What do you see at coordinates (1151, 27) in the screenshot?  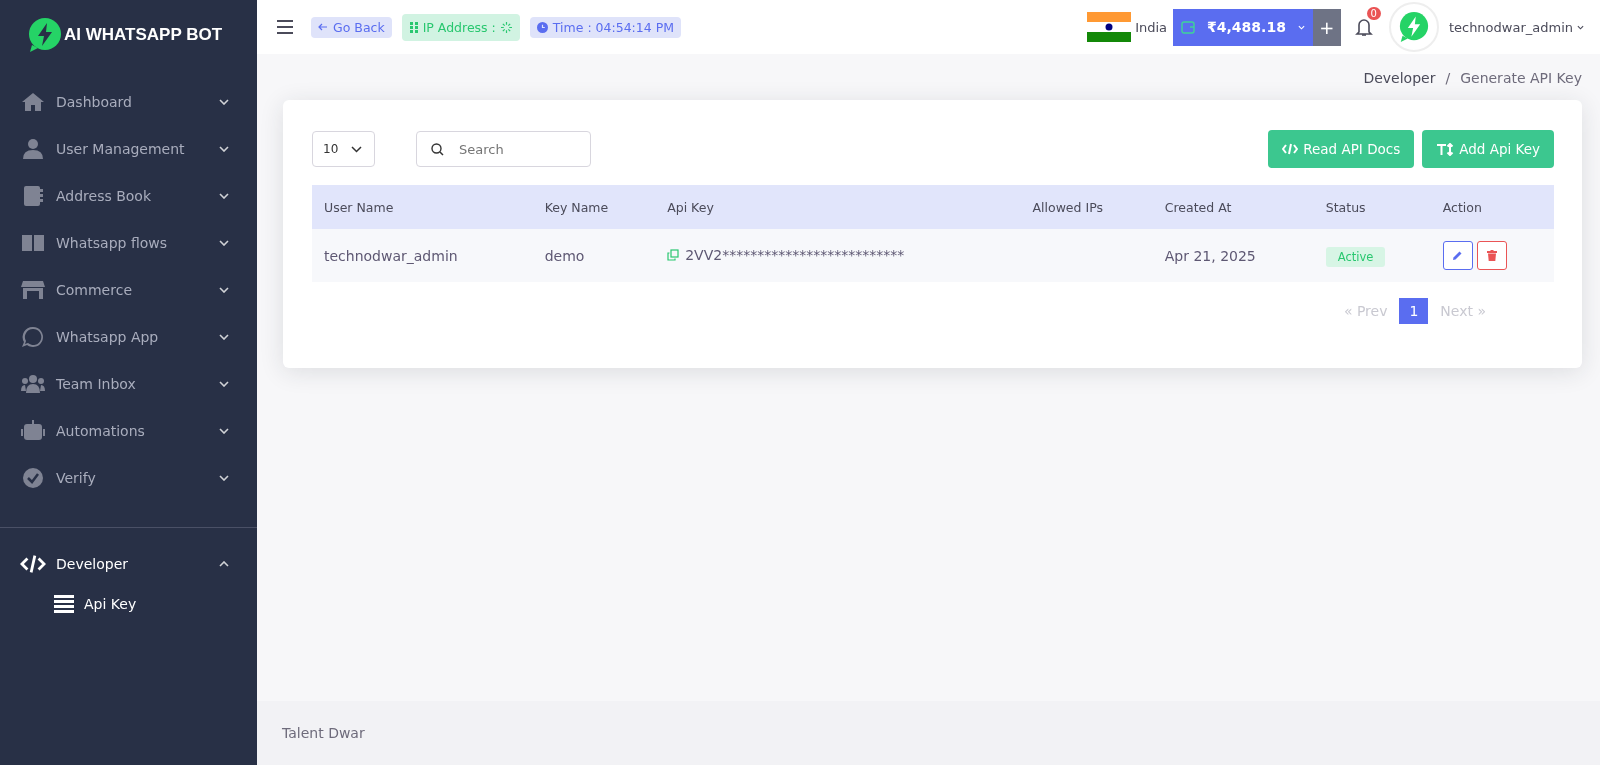 I see `country-name: India` at bounding box center [1151, 27].